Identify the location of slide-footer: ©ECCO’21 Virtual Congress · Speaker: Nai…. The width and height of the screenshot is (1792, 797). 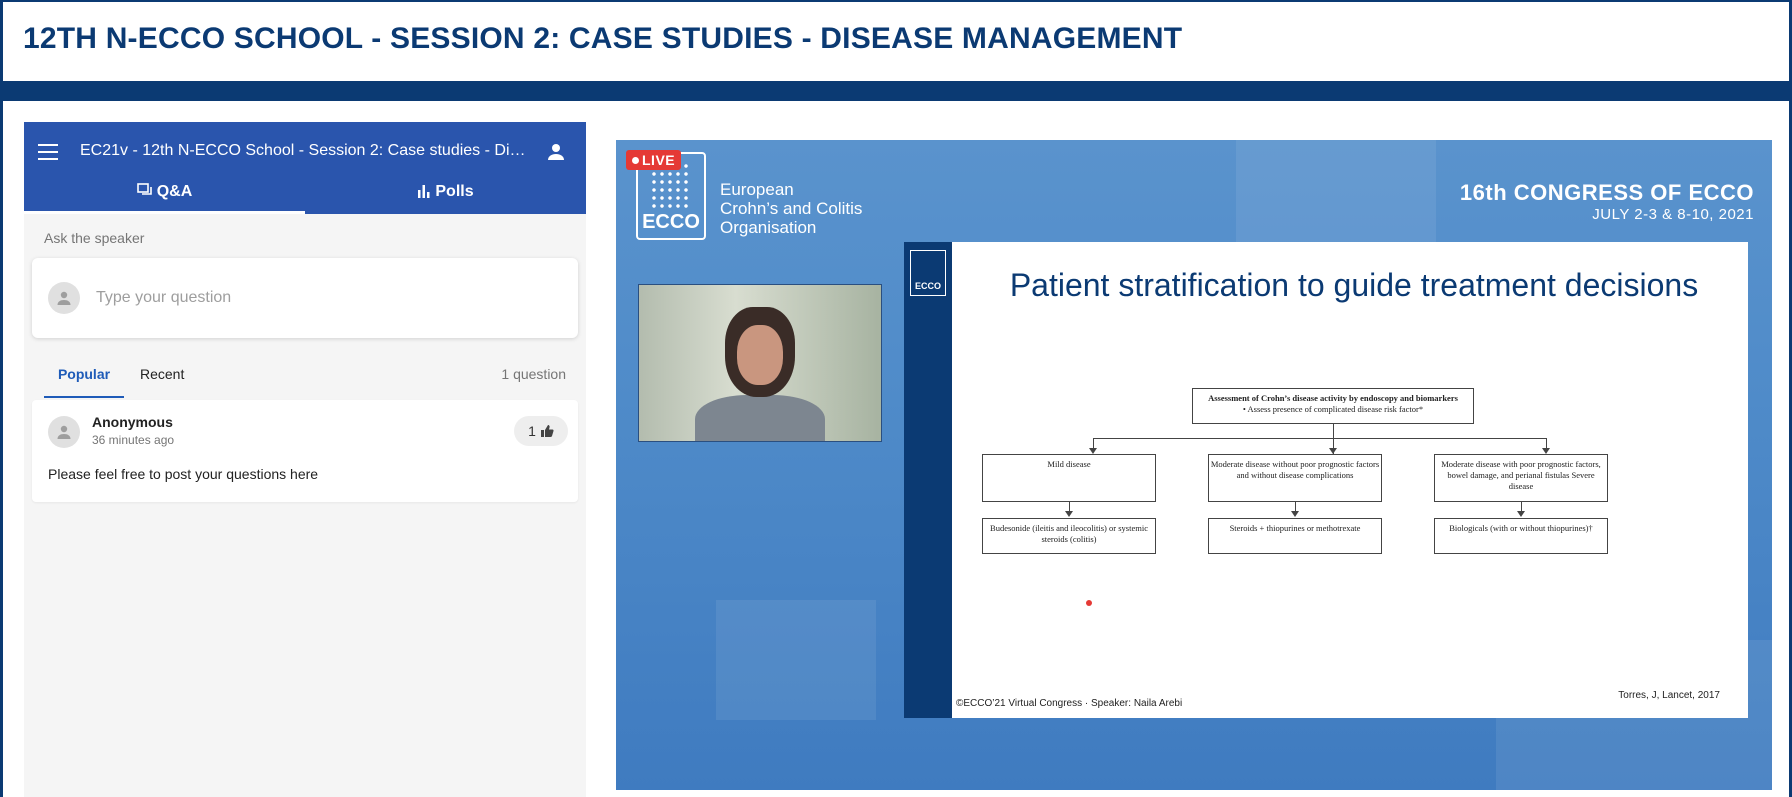
(1069, 703).